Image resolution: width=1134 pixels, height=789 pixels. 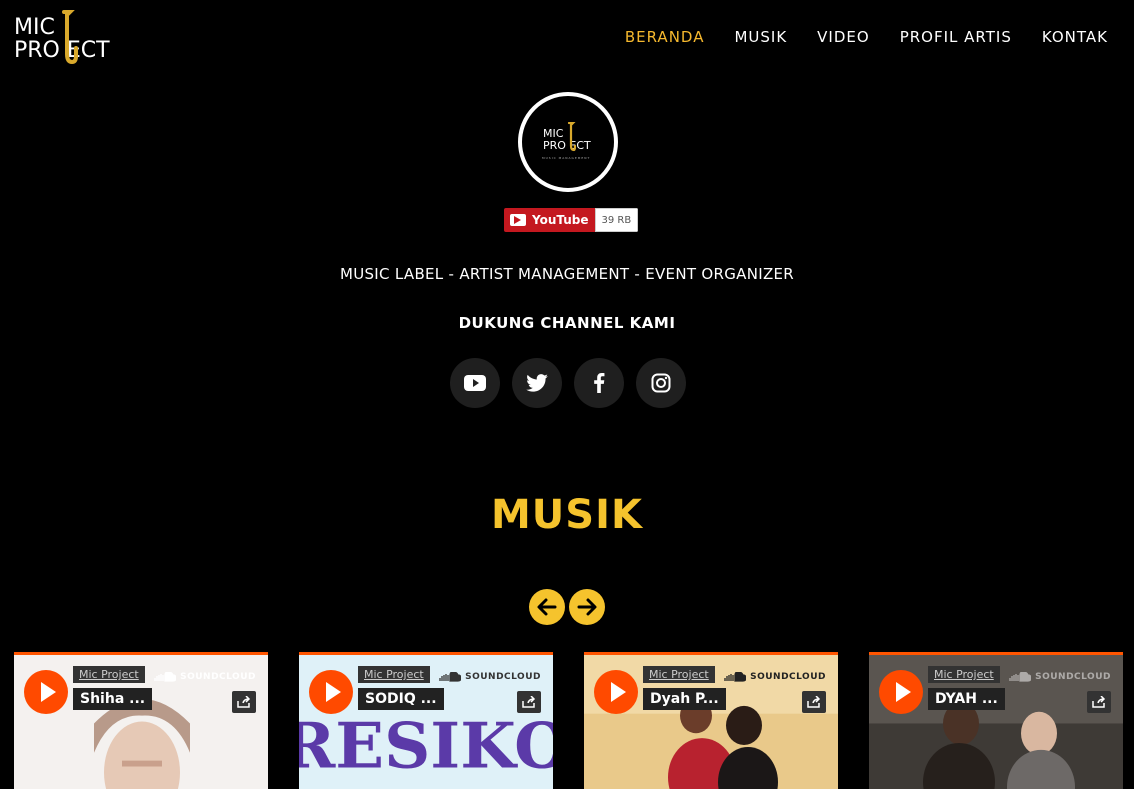 I want to click on site-logo: MIC PRO ECT, so click(x=69, y=39).